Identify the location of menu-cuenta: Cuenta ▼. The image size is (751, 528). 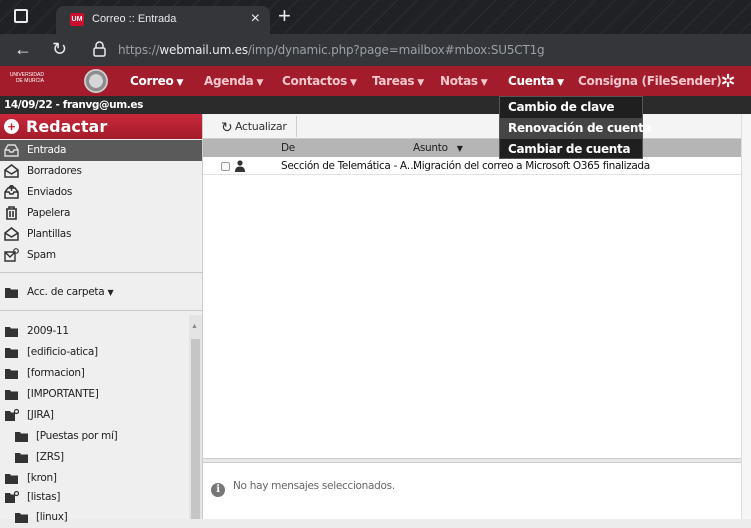
(536, 81).